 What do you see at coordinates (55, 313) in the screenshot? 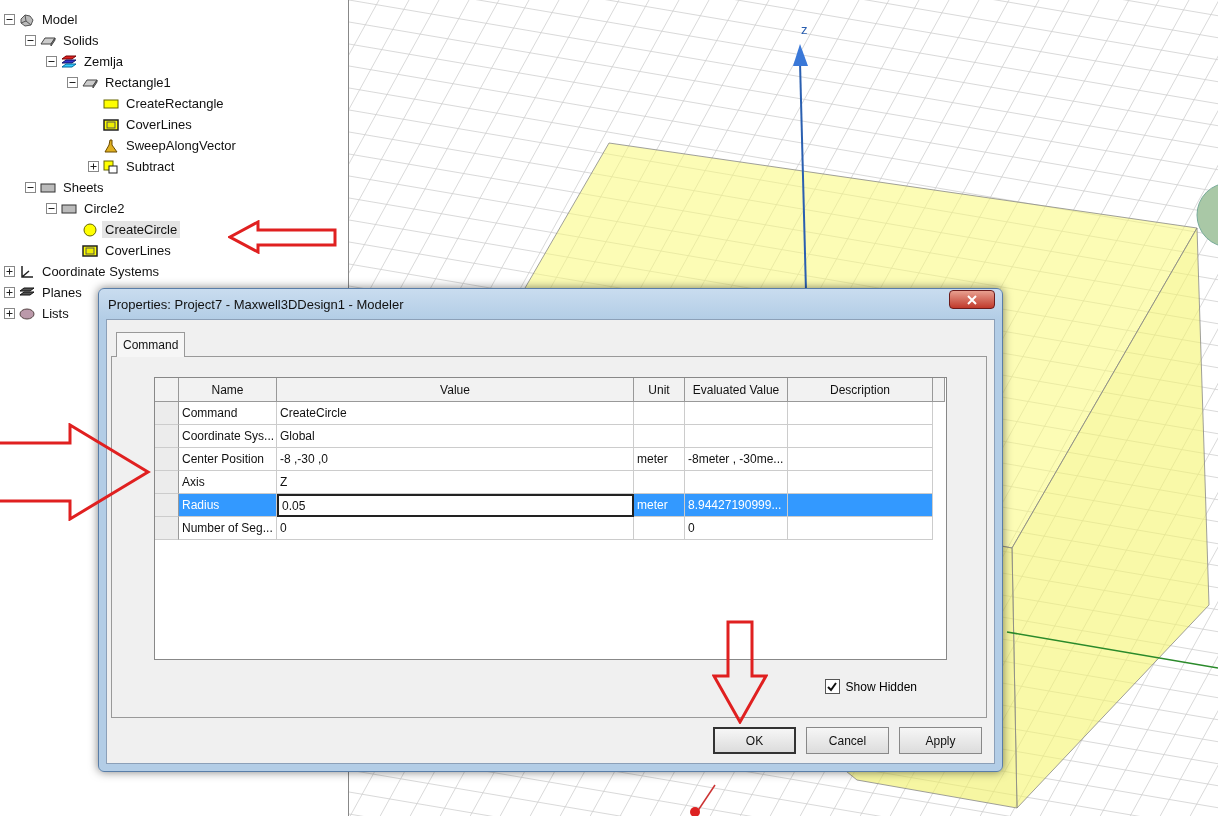
I see `tree-item: Lists` at bounding box center [55, 313].